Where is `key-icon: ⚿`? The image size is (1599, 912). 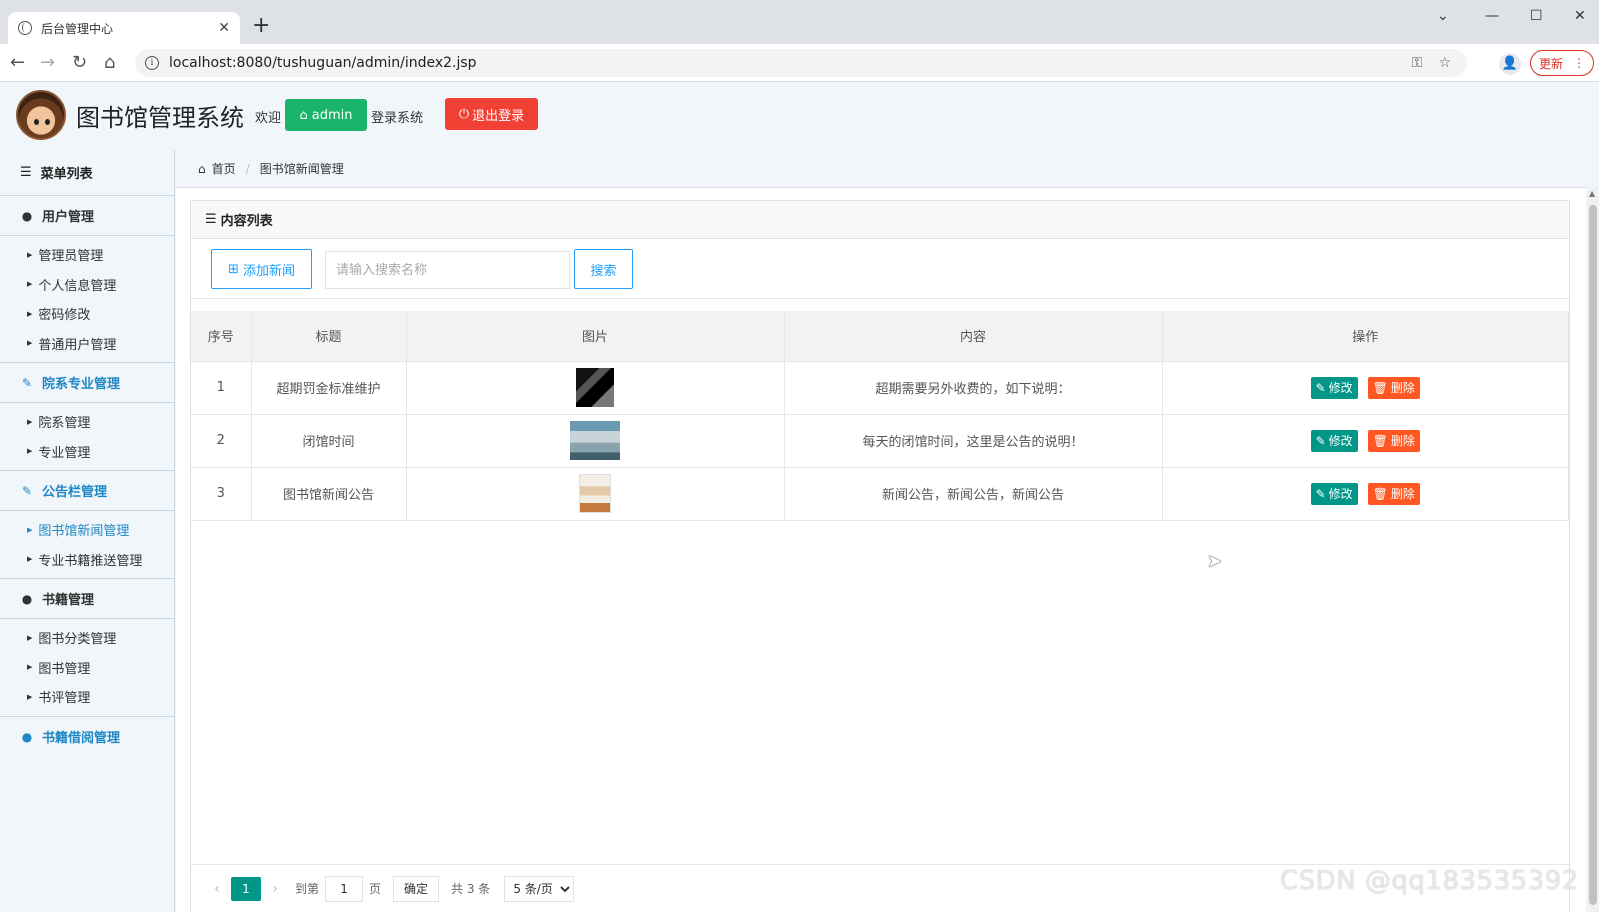
key-icon: ⚿ is located at coordinates (1417, 63).